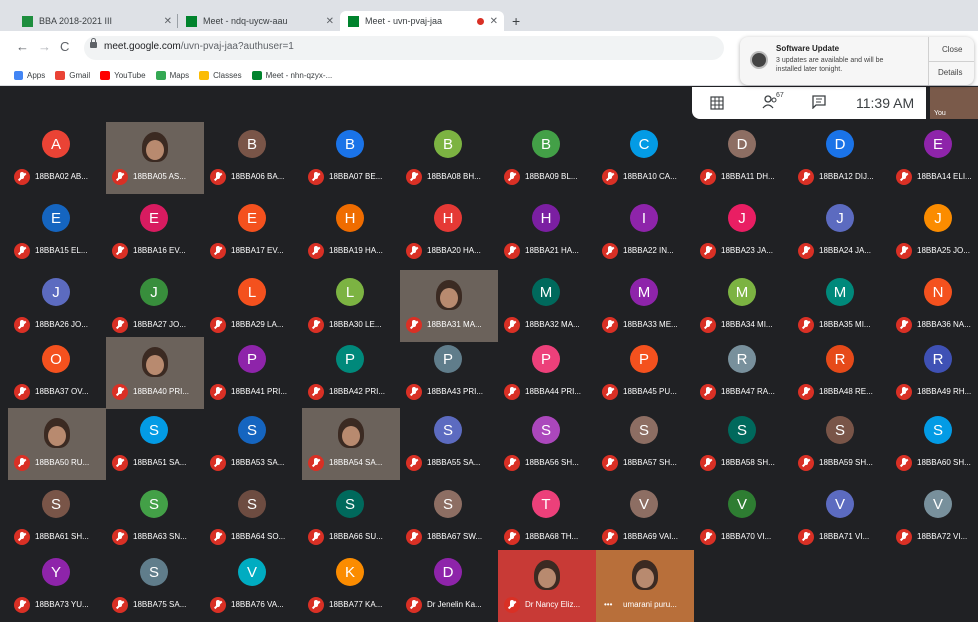 The height and width of the screenshot is (622, 978). Describe the element at coordinates (819, 102) in the screenshot. I see `chat-icon` at that location.